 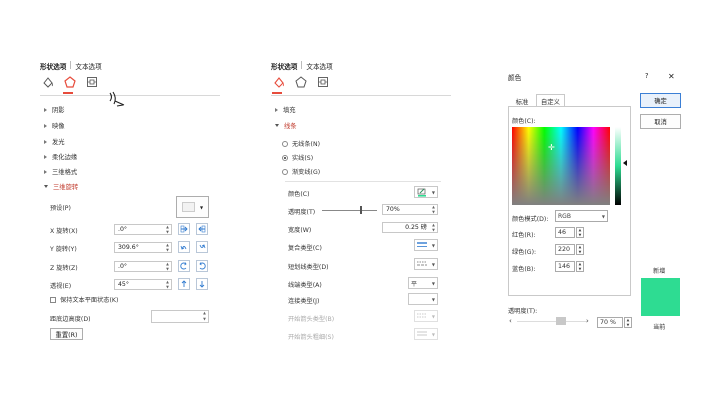 I want to click on dialog-transparency-stepper: ▲ ▼, so click(x=628, y=322).